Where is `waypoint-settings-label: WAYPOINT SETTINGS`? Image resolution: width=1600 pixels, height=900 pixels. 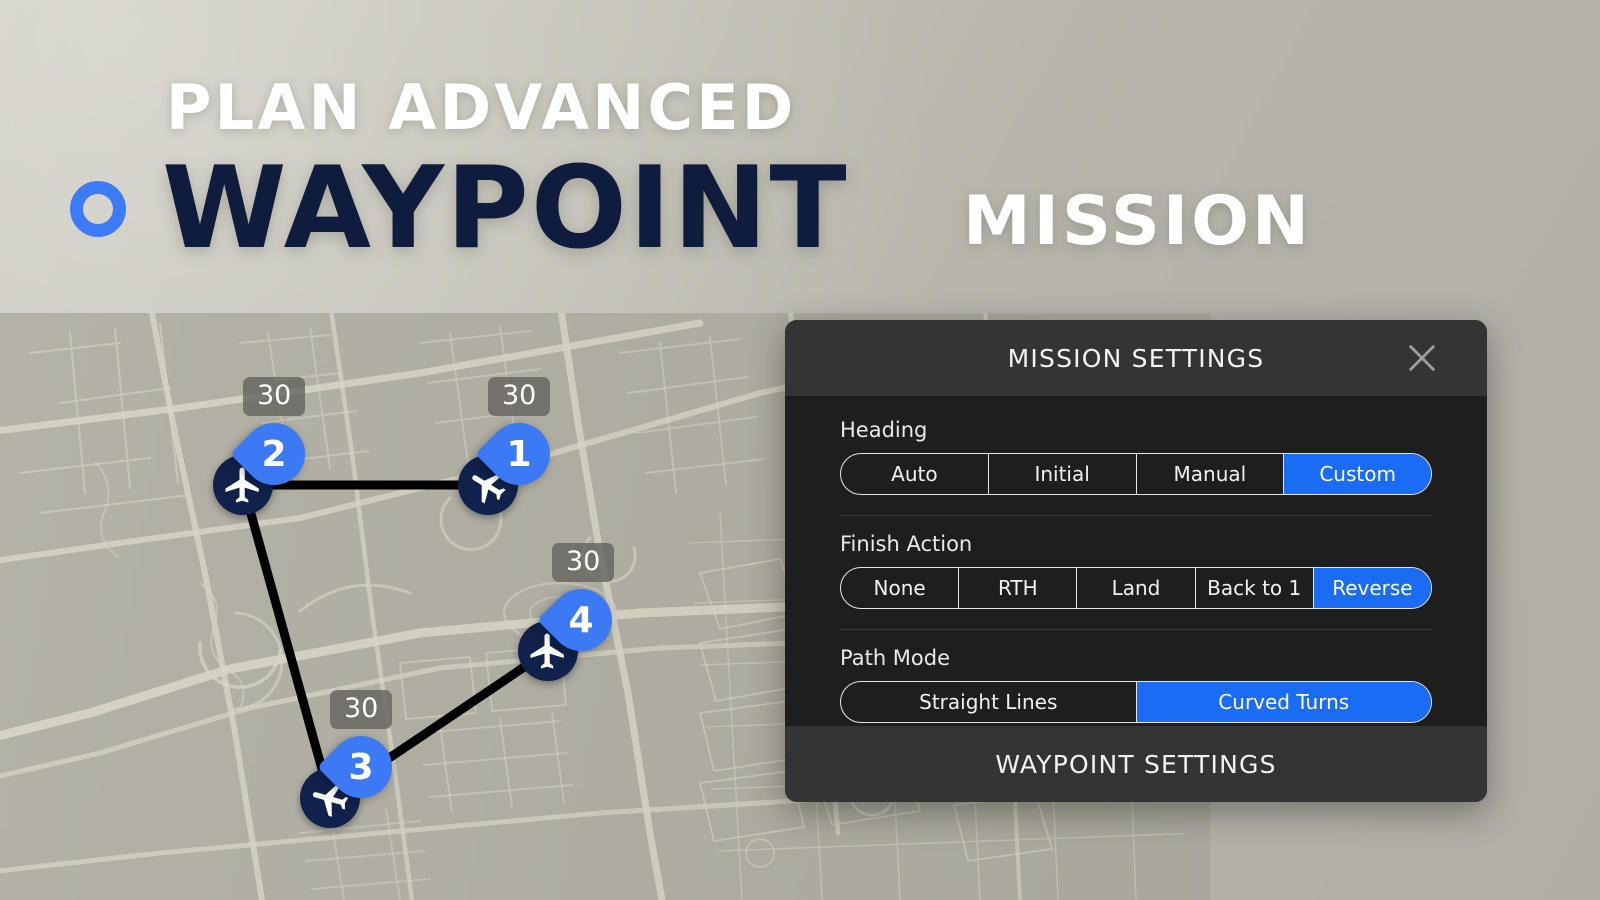
waypoint-settings-label: WAYPOINT SETTINGS is located at coordinates (1136, 764).